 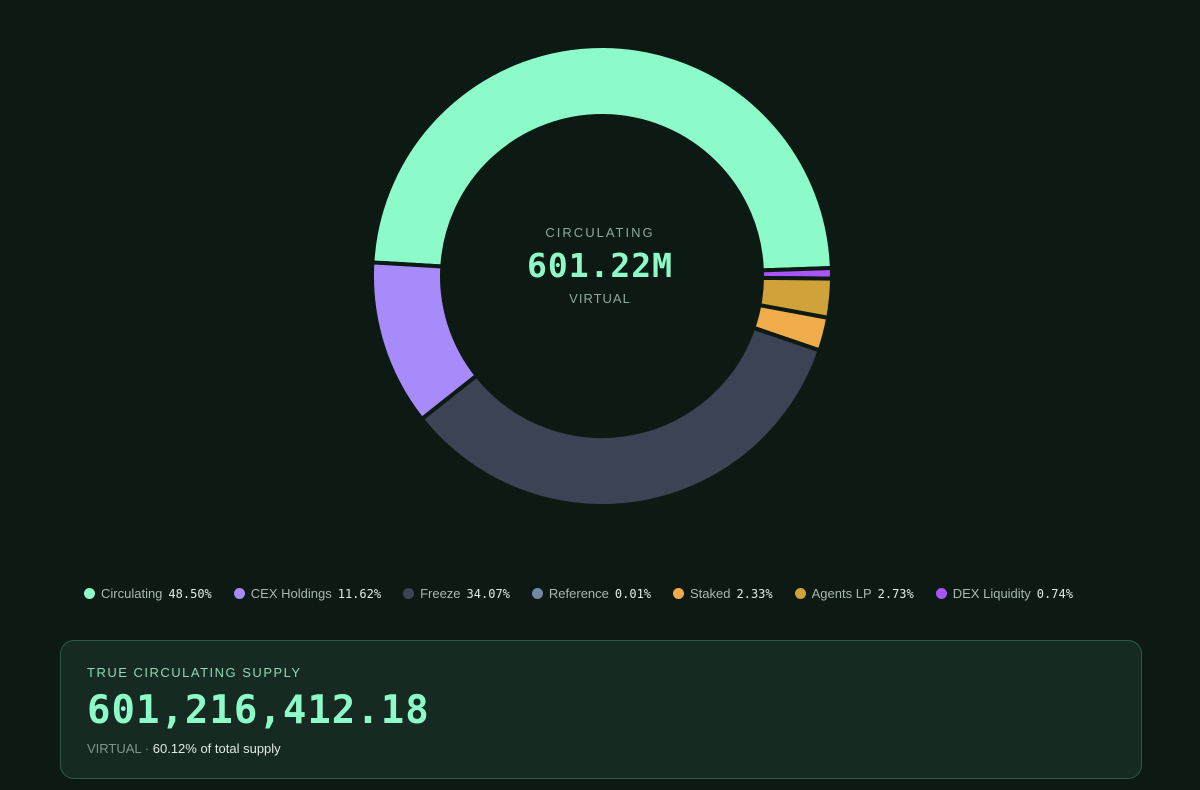 What do you see at coordinates (991, 593) in the screenshot?
I see `legend-name: DEX Liquidity` at bounding box center [991, 593].